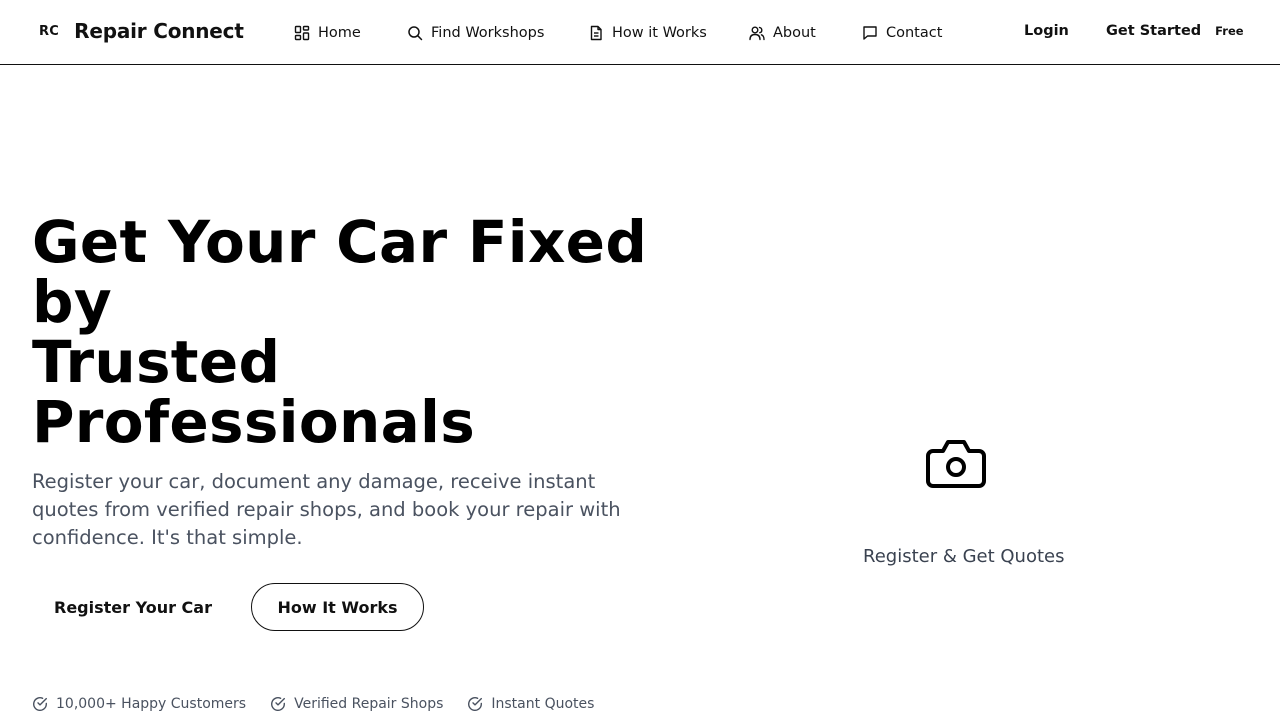 Image resolution: width=1280 pixels, height=720 pixels. Describe the element at coordinates (914, 33) in the screenshot. I see `nav-contact-label: Contact` at that location.